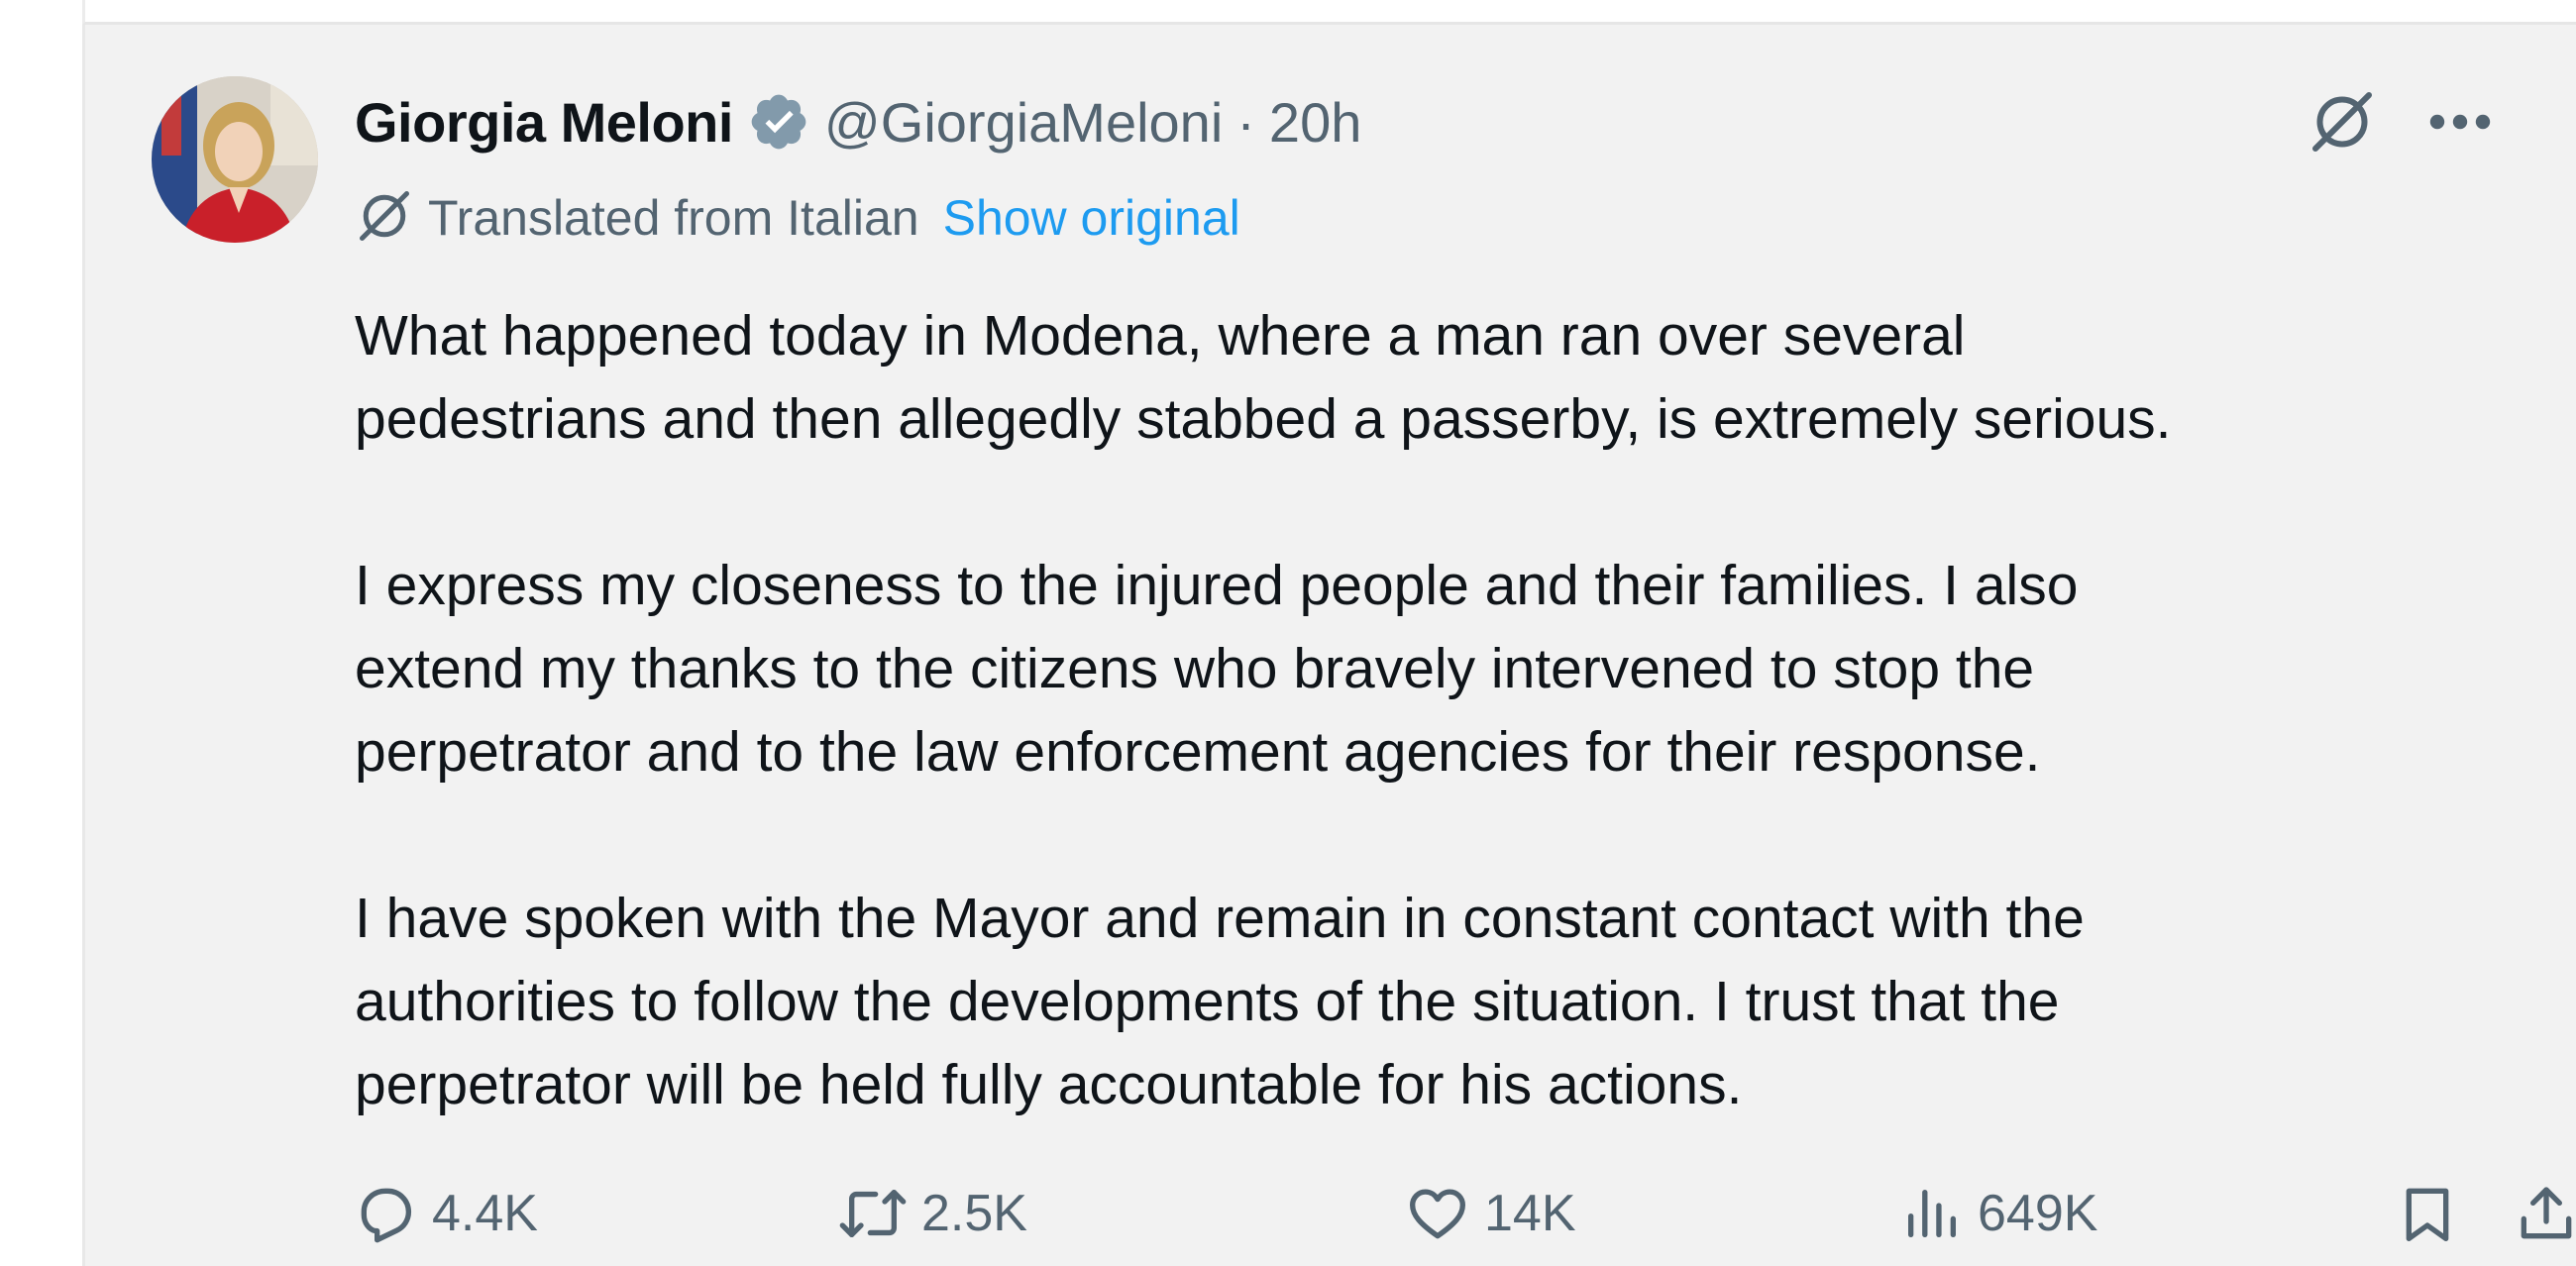  I want to click on bookmark-button, so click(2427, 1213).